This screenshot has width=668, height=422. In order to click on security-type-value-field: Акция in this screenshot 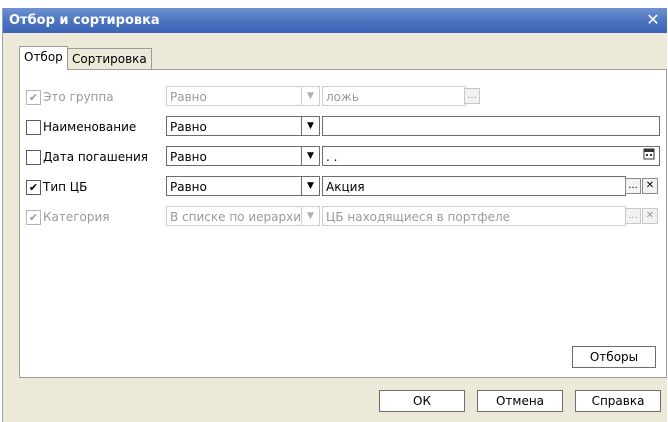, I will do `click(474, 186)`.